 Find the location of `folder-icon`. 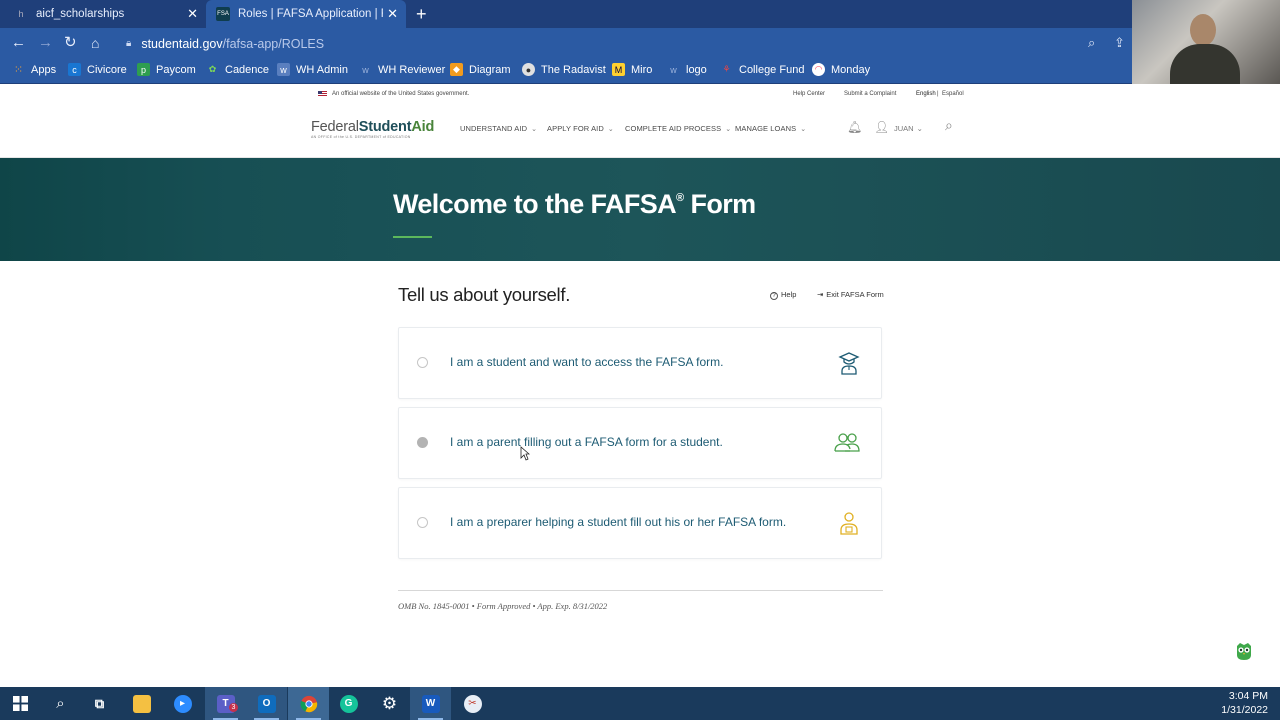

folder-icon is located at coordinates (141, 703).